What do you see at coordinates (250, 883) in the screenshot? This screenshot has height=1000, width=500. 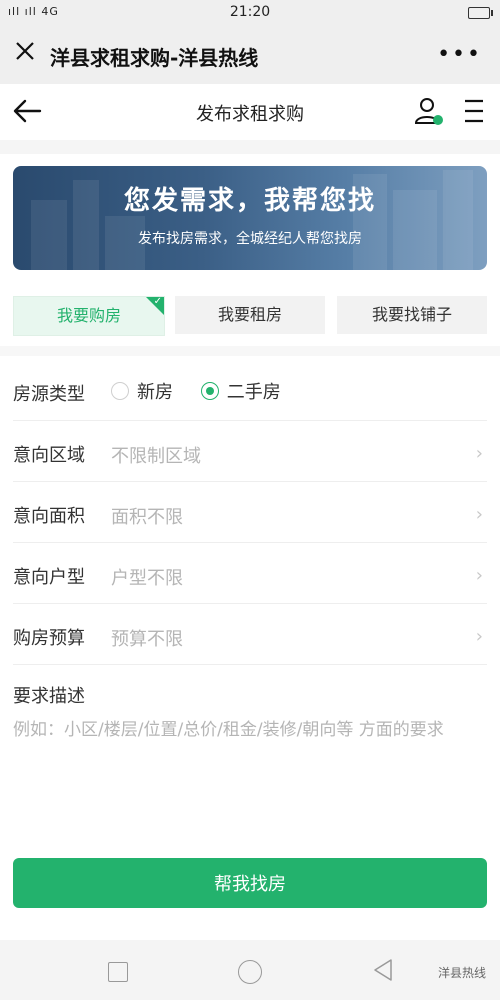 I see `submit-button: 帮我找房` at bounding box center [250, 883].